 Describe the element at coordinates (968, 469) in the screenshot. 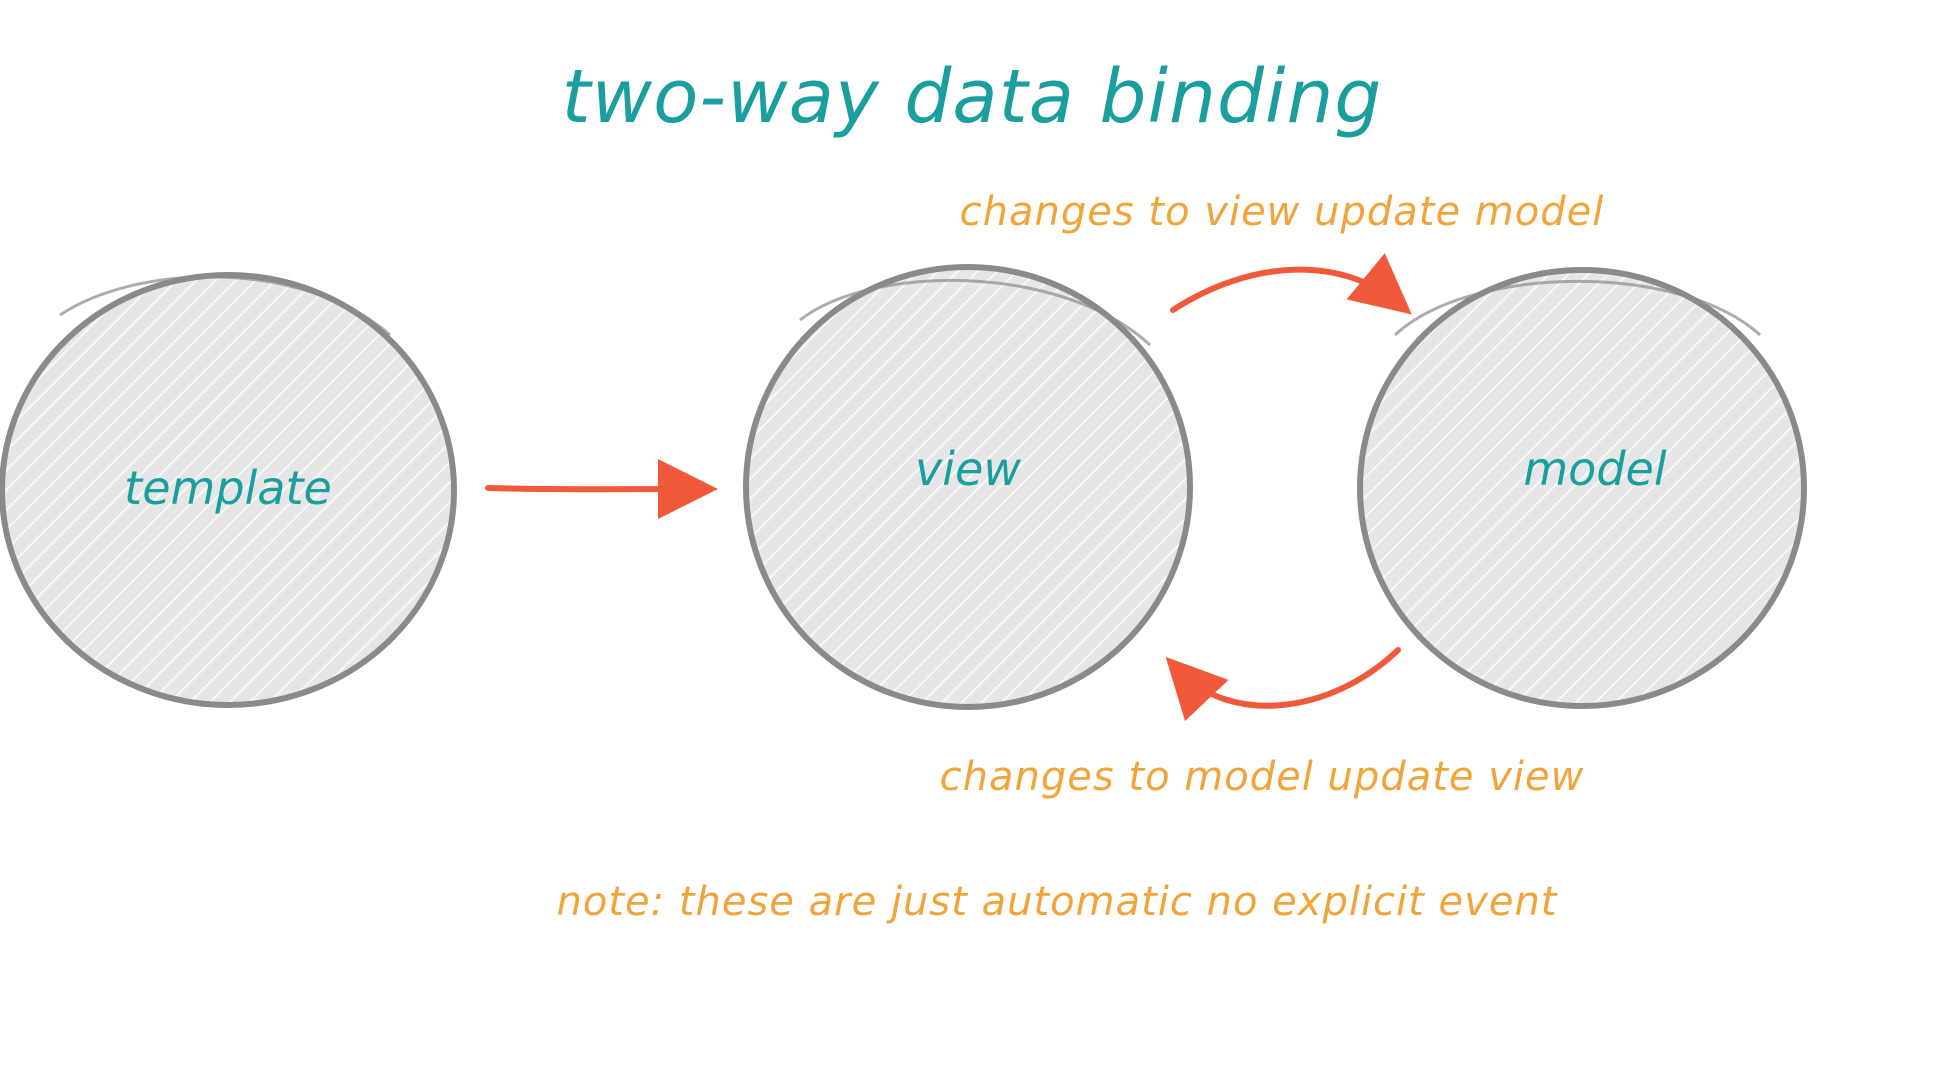

I see `view-label: view` at that location.